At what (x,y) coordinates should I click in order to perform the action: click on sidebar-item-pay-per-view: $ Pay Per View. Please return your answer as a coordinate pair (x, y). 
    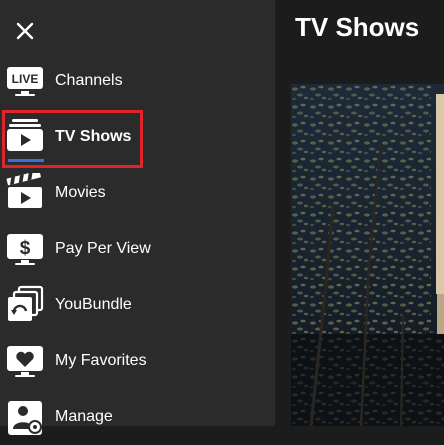
    Looking at the image, I should click on (137, 249).